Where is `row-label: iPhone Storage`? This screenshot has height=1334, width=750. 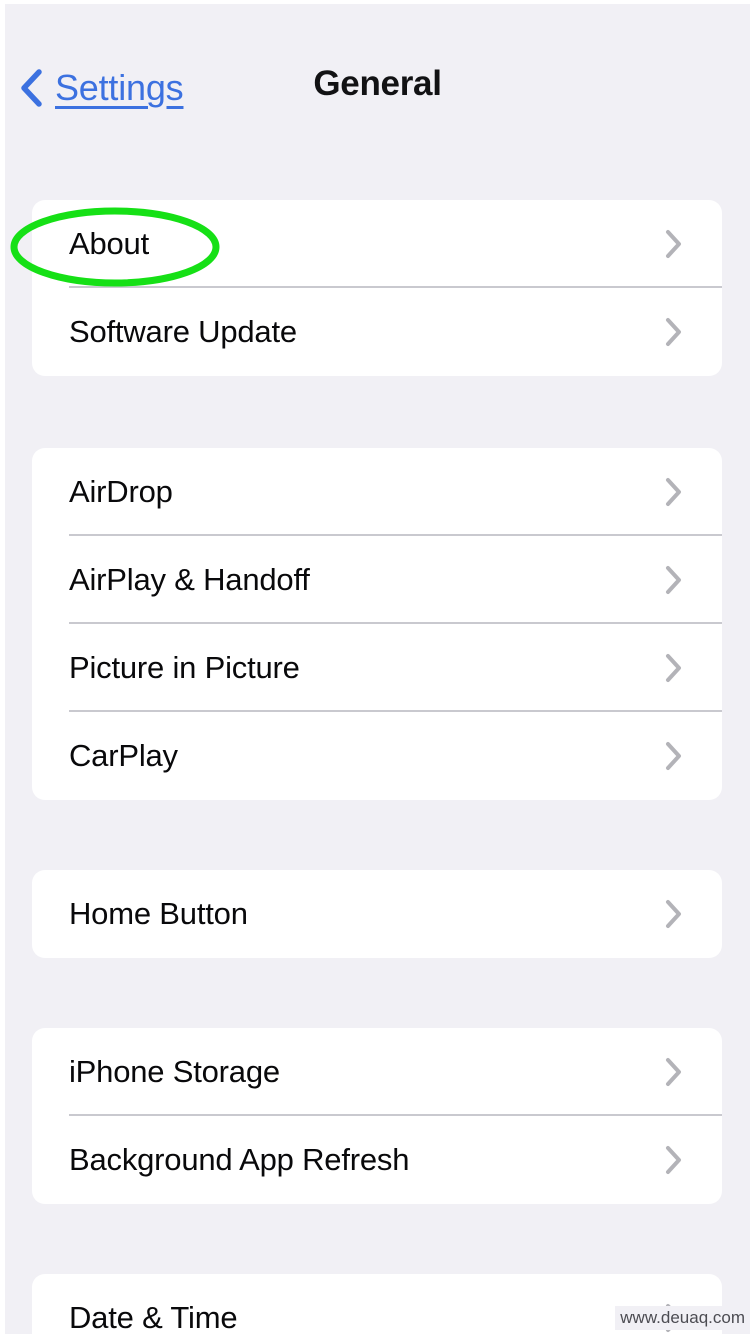 row-label: iPhone Storage is located at coordinates (174, 1071).